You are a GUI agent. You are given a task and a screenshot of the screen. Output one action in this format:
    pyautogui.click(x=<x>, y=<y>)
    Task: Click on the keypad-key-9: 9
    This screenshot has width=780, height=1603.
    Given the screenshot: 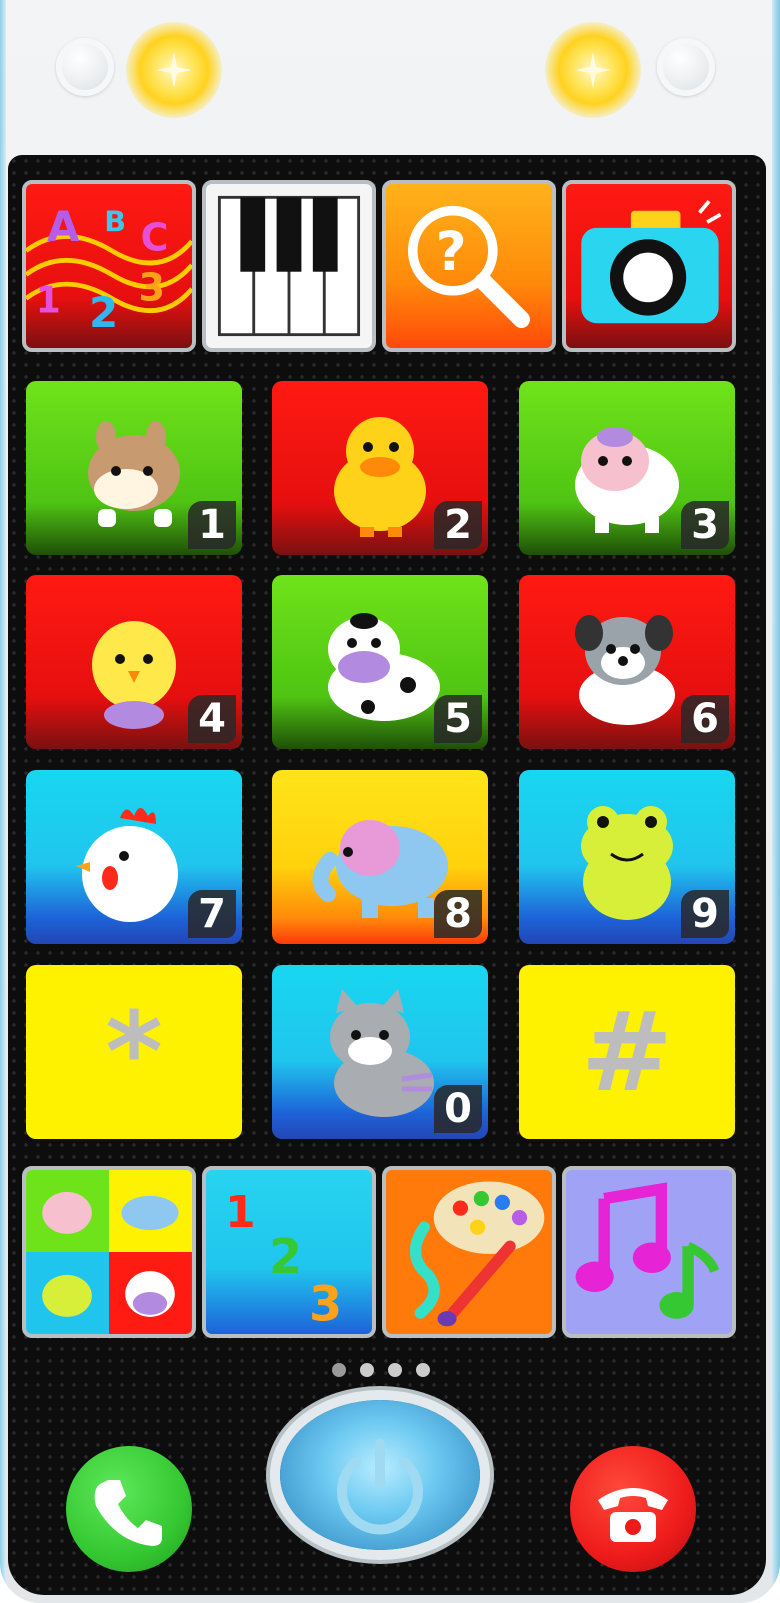 What is the action you would take?
    pyautogui.click(x=627, y=857)
    